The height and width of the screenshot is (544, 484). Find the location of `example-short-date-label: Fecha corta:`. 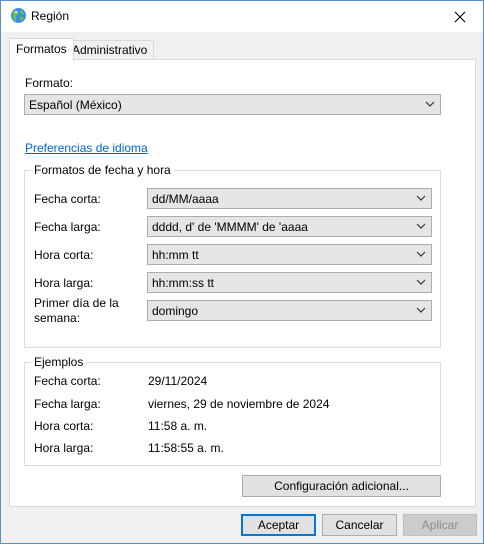

example-short-date-label: Fecha corta: is located at coordinates (67, 381).